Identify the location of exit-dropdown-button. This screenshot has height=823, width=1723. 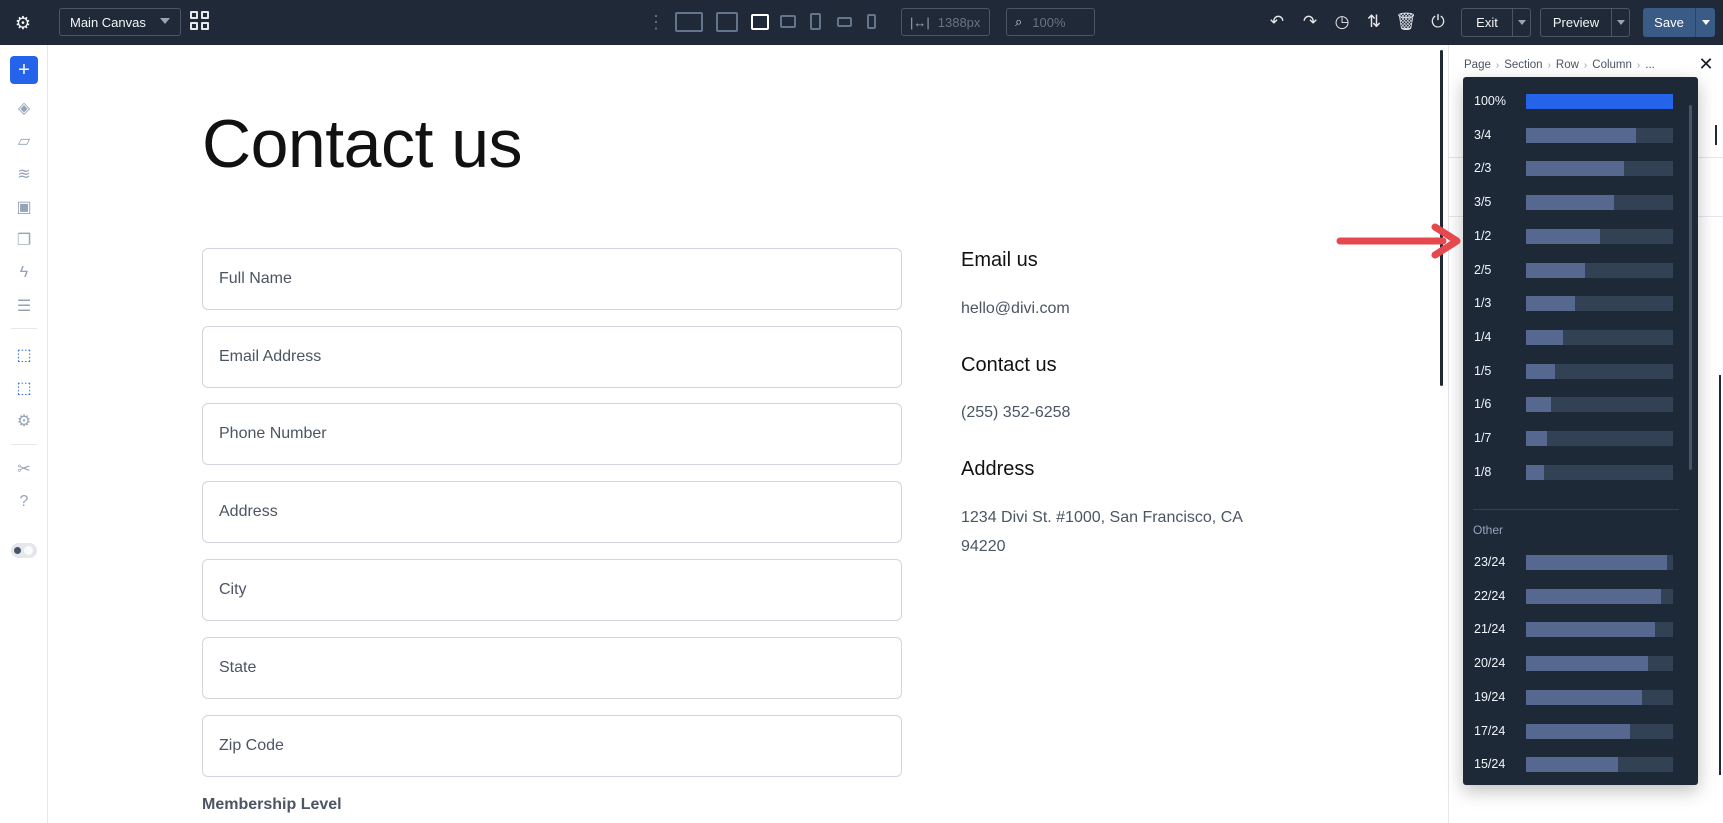
(1522, 22).